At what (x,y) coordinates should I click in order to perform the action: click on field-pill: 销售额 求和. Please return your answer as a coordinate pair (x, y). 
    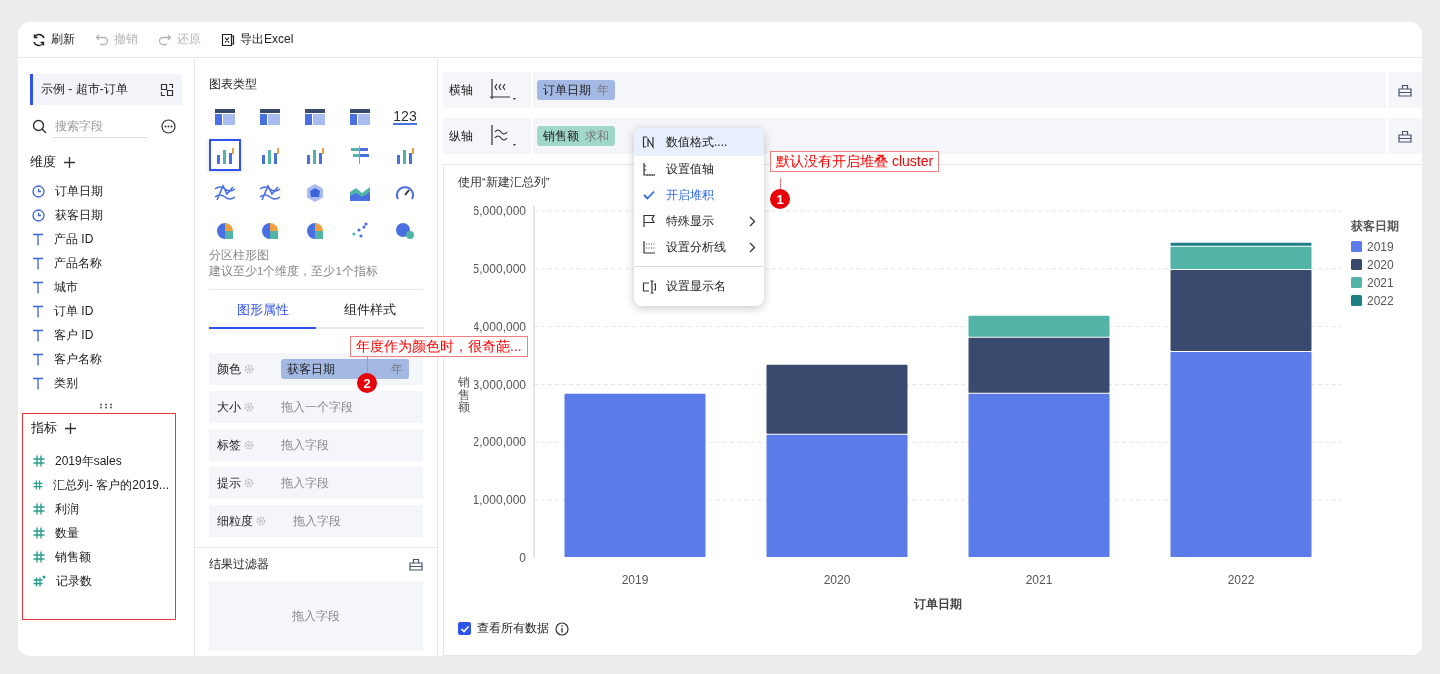
    Looking at the image, I should click on (576, 136).